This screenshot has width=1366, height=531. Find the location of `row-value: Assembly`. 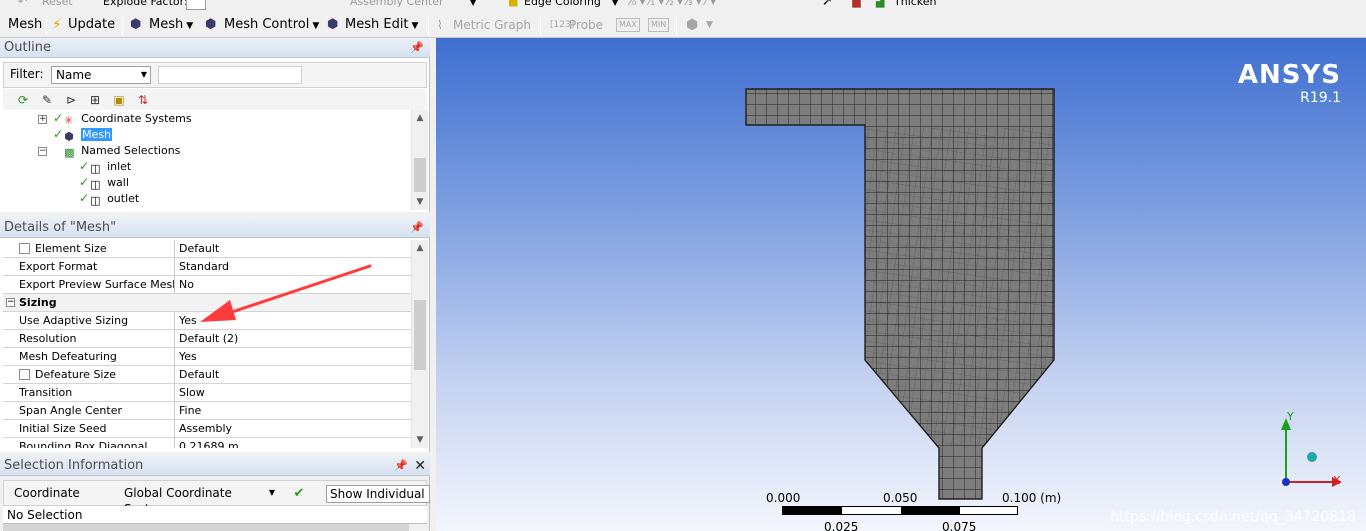

row-value: Assembly is located at coordinates (205, 428).